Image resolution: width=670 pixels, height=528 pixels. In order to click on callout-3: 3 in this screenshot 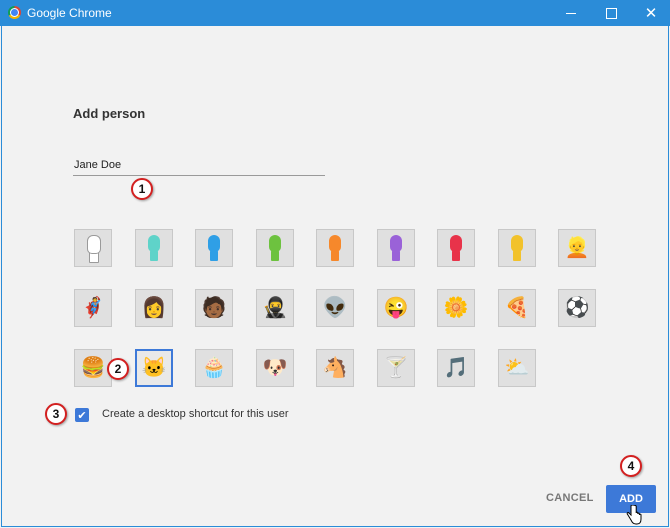, I will do `click(56, 414)`.